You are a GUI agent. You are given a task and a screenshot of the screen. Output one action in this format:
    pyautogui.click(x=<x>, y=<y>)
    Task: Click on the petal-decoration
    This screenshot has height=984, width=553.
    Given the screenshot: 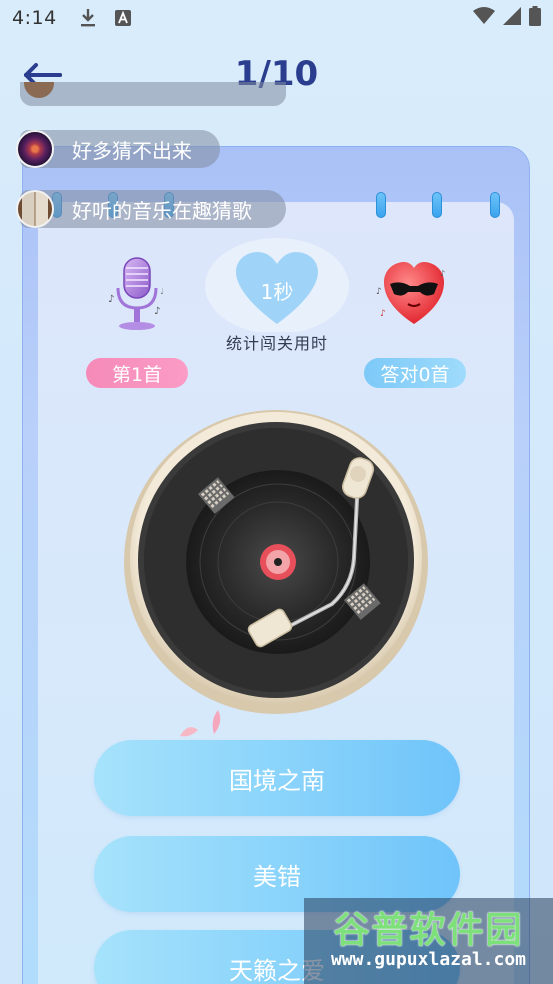 What is the action you would take?
    pyautogui.click(x=200, y=723)
    